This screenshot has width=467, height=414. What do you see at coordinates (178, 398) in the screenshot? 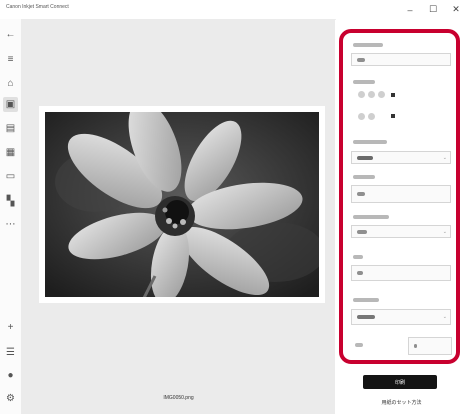
I see `image-filename: IMG0050.png` at bounding box center [178, 398].